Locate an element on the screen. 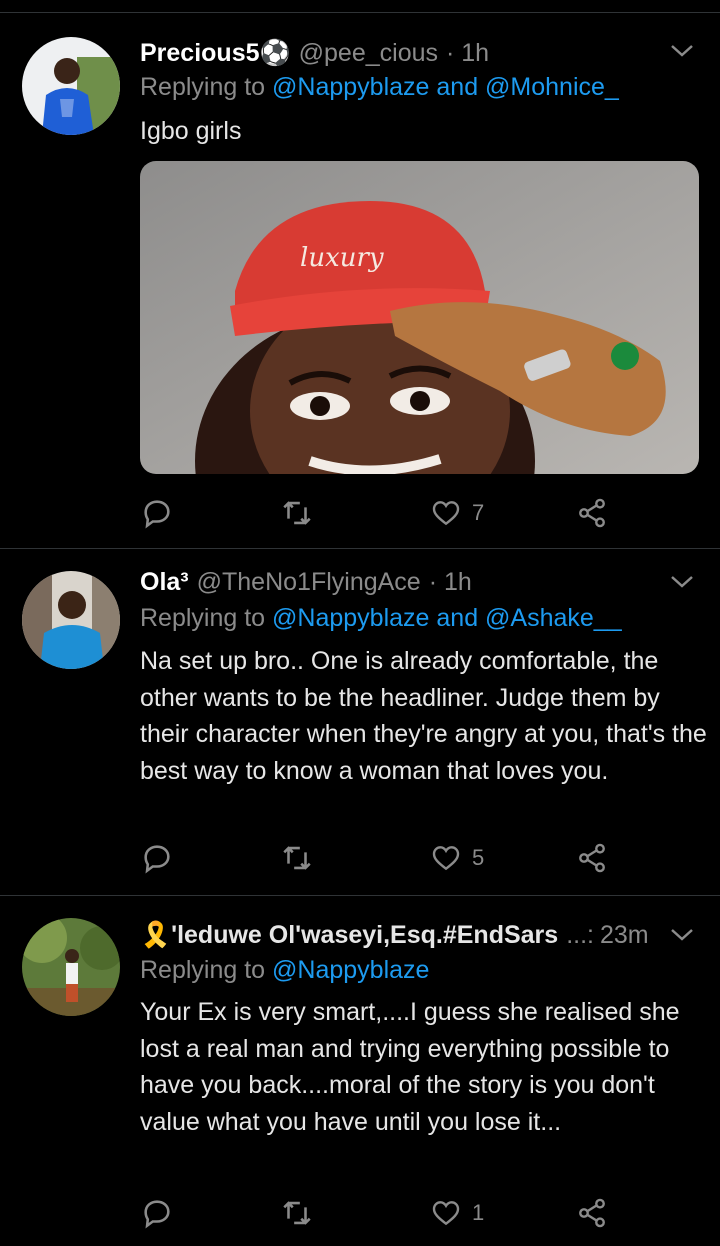 The image size is (720, 1246). replying-to: Replying to @Nappyblaze is located at coordinates (284, 970).